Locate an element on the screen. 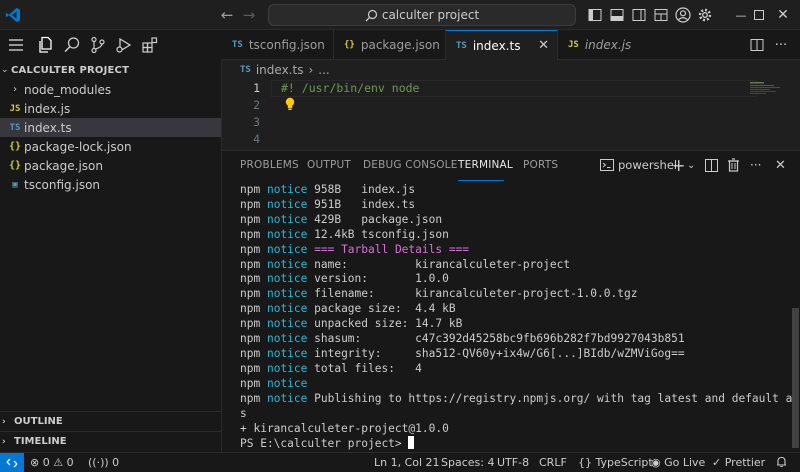 The width and height of the screenshot is (800, 472). tree-item-tsconfig-json: ▣ tsconfig.json is located at coordinates (110, 184).